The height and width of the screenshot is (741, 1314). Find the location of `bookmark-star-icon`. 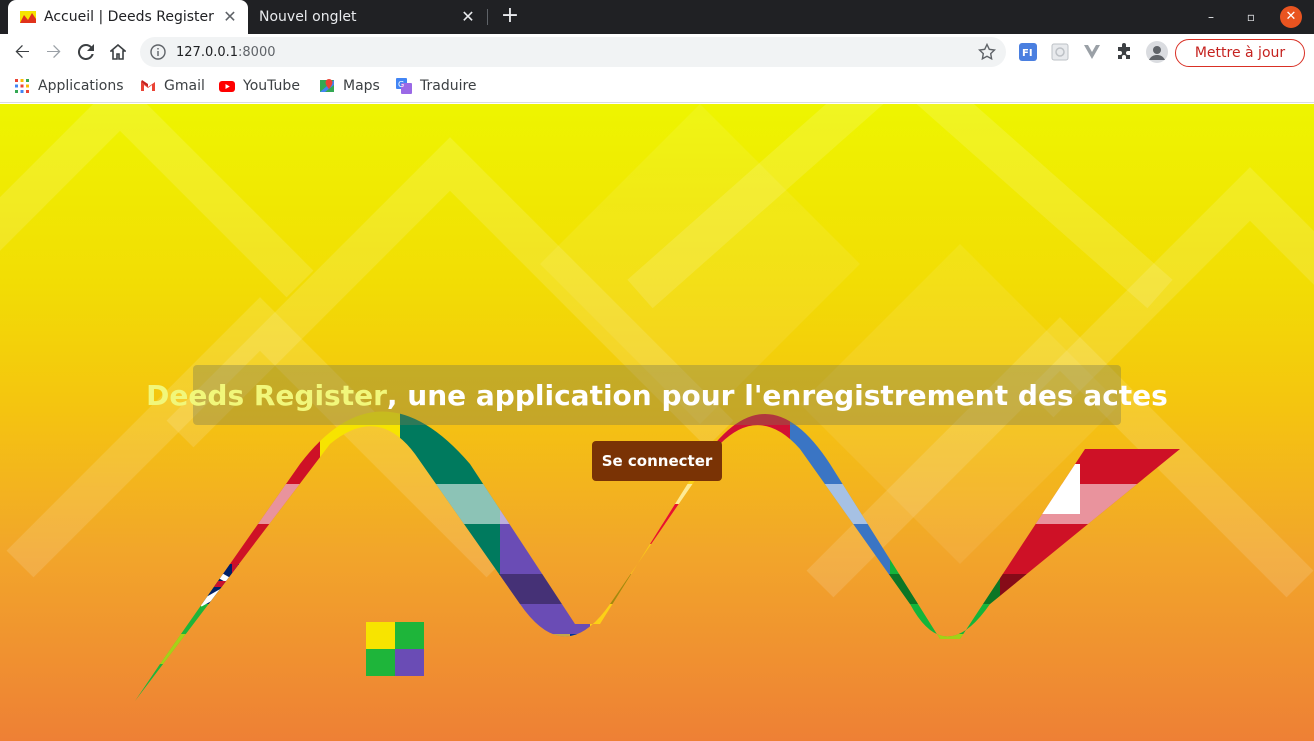

bookmark-star-icon is located at coordinates (987, 52).